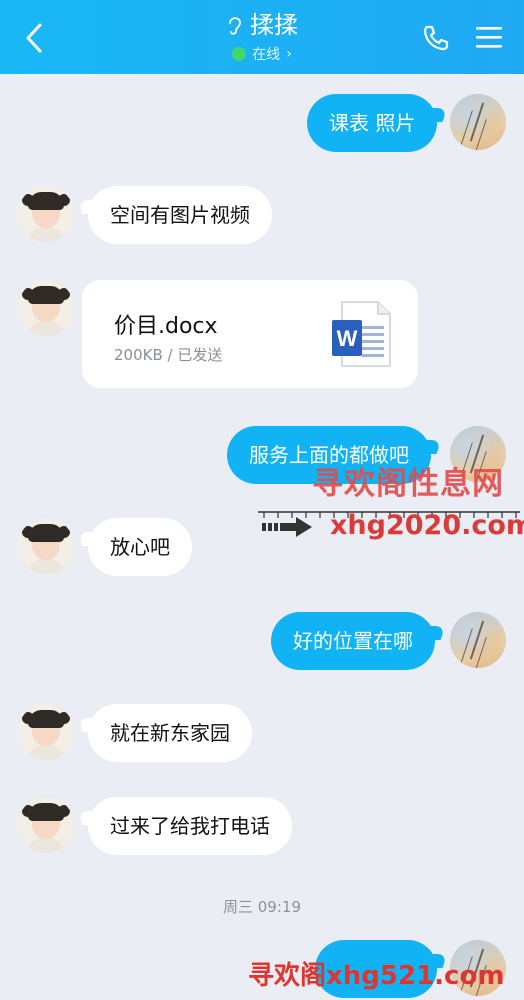 The width and height of the screenshot is (524, 1000). What do you see at coordinates (170, 733) in the screenshot?
I see `message-bubble-received: 就在新东家园` at bounding box center [170, 733].